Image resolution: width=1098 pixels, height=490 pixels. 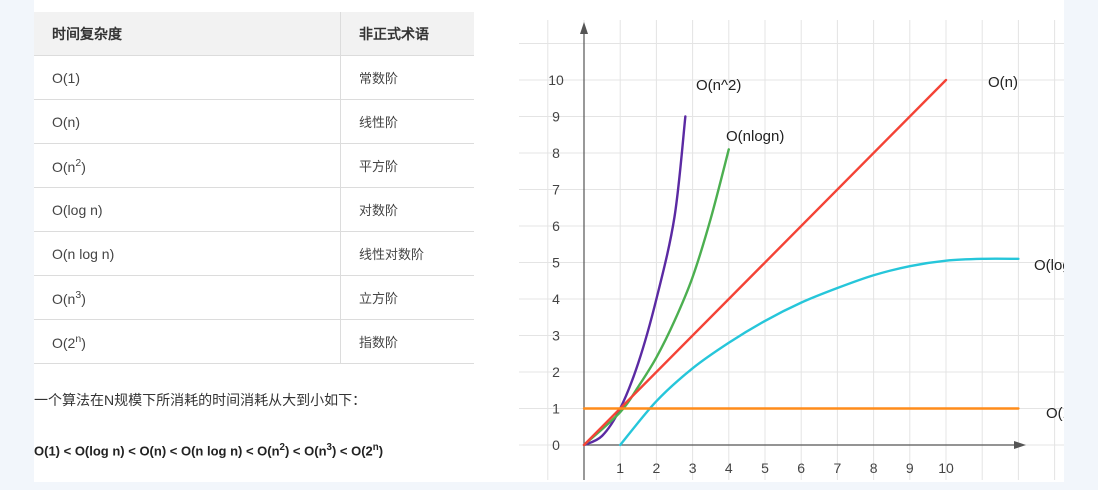 What do you see at coordinates (556, 372) in the screenshot?
I see `y-tick-label: 2` at bounding box center [556, 372].